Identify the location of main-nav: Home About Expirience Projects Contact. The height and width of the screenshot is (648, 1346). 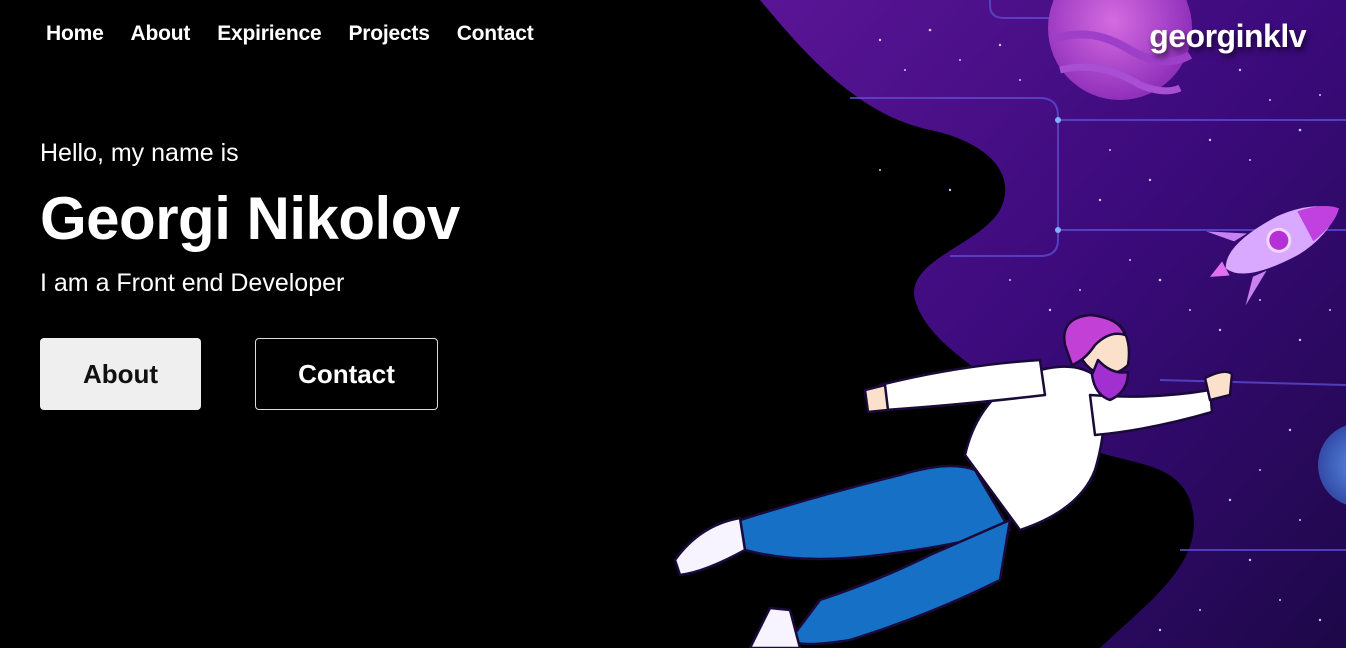
(303, 34).